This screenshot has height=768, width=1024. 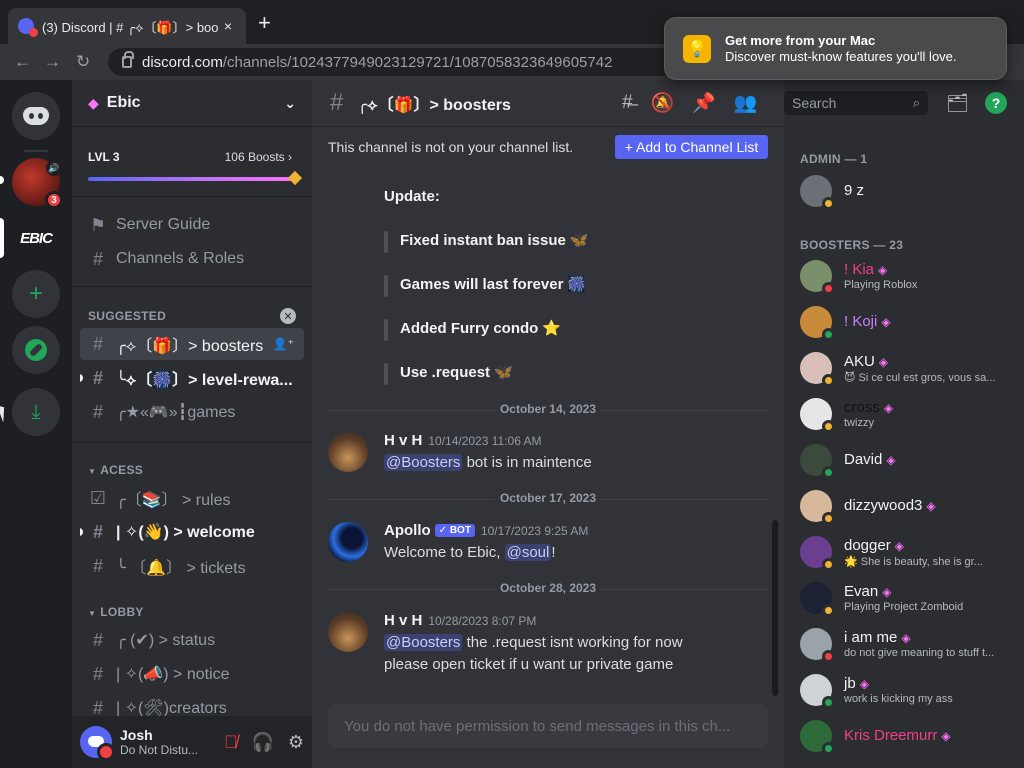 What do you see at coordinates (288, 316) in the screenshot?
I see `close-suggested-icon: ✕` at bounding box center [288, 316].